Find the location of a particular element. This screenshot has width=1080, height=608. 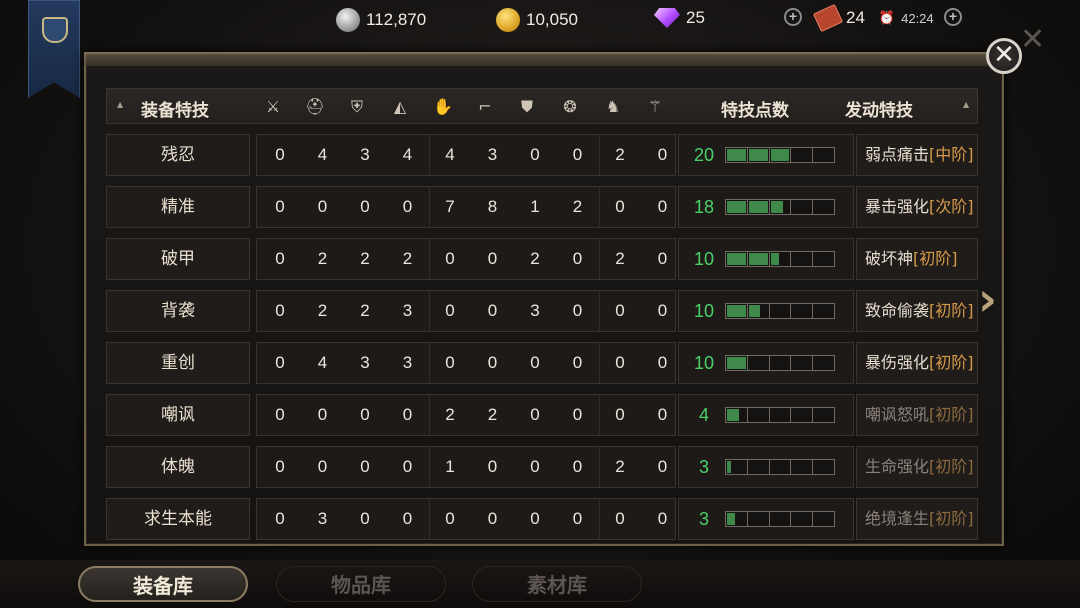

triggered-skill-name: 暴伤强化 is located at coordinates (897, 362).